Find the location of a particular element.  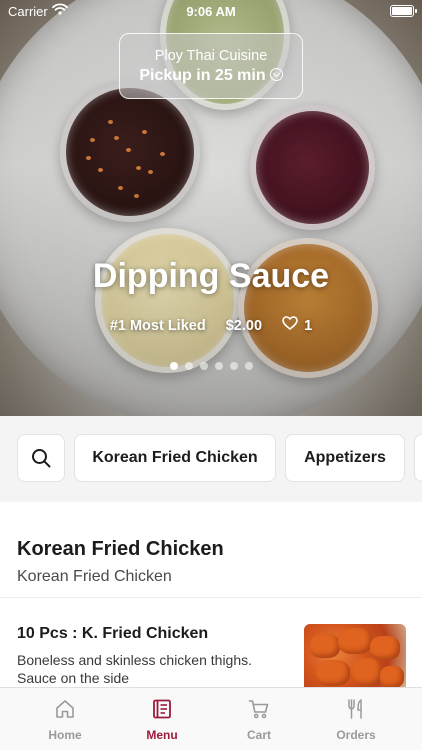

tab-bar: Home Menu Cart Orders is located at coordinates (211, 718).